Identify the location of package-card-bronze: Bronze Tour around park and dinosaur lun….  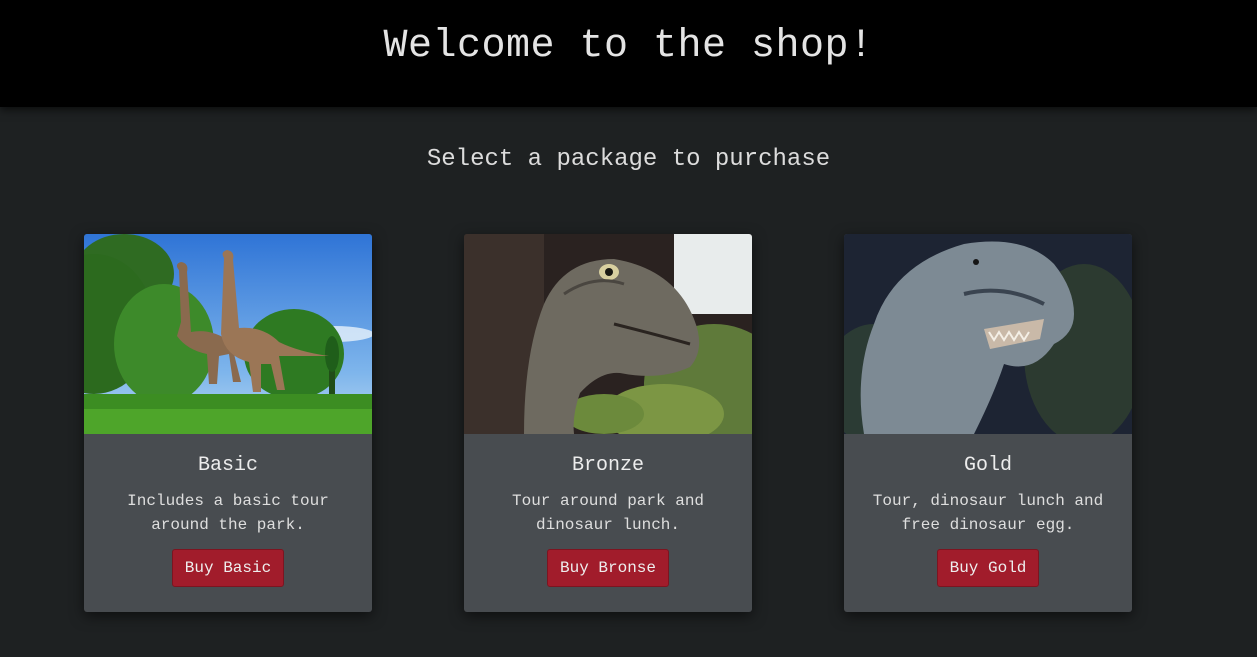
(608, 423).